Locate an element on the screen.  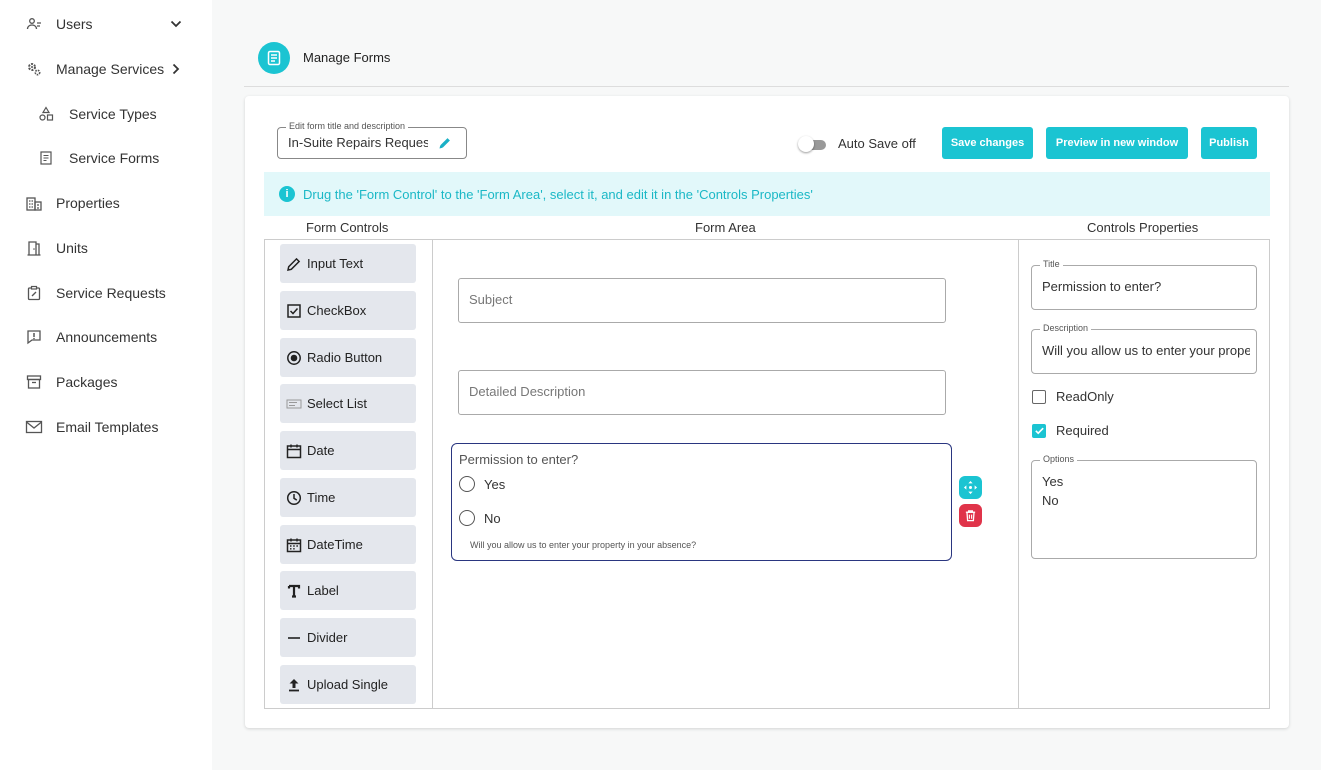
checkbox-icon is located at coordinates (294, 311).